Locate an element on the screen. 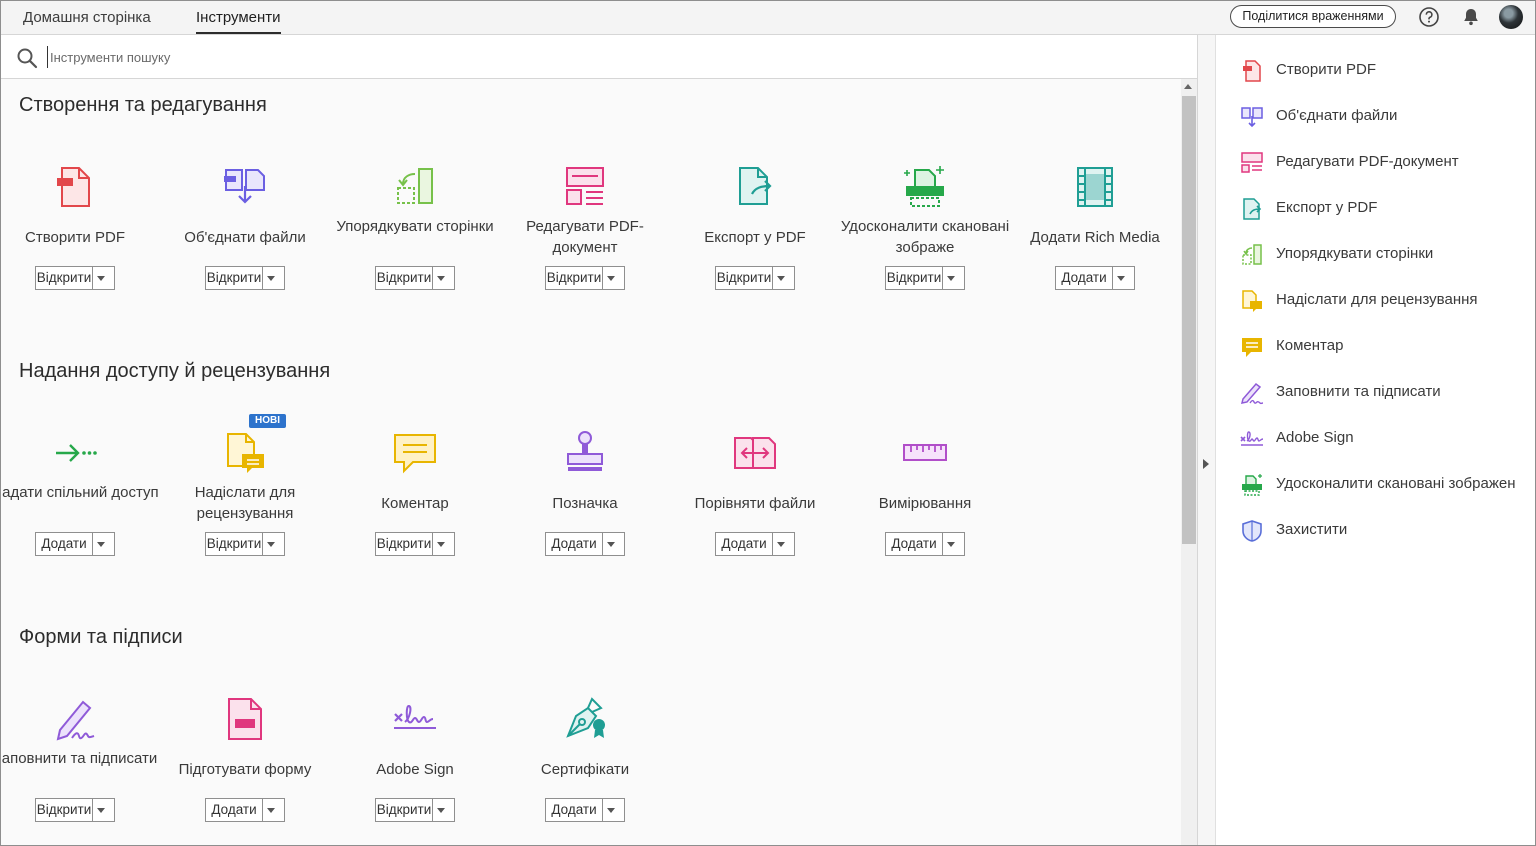 The height and width of the screenshot is (846, 1536). notifications-bell-icon is located at coordinates (1471, 17).